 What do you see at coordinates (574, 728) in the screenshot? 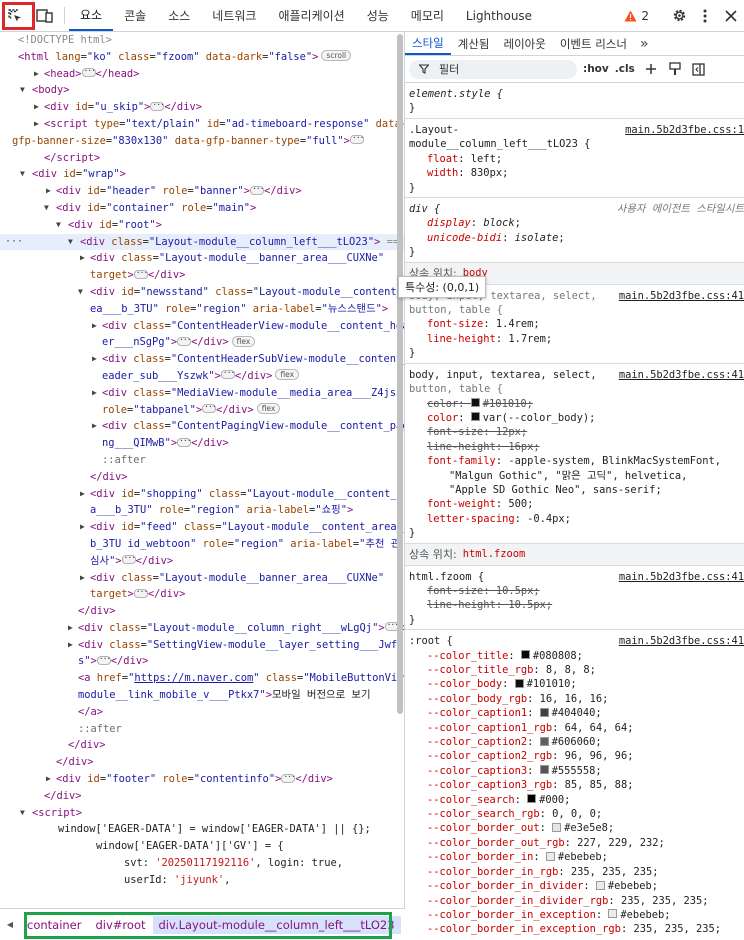
I see `css-variable-declaration: --color_caption1_rgb: 64, 64, 64;` at bounding box center [574, 728].